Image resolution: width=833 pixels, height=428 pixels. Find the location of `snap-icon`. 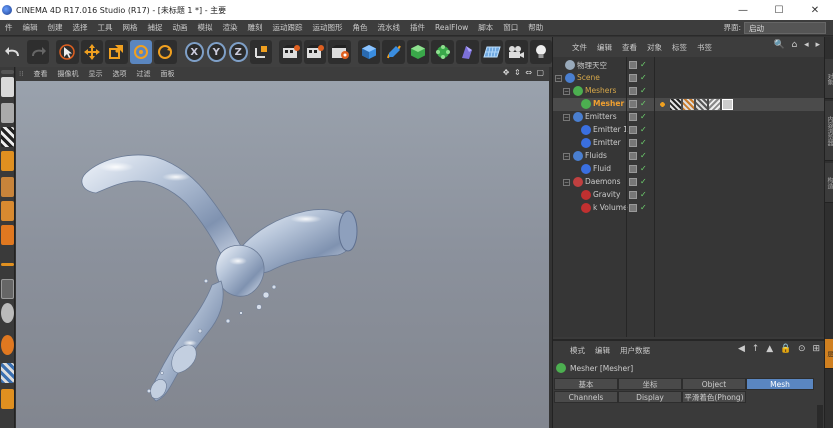

snap-icon is located at coordinates (7, 313).